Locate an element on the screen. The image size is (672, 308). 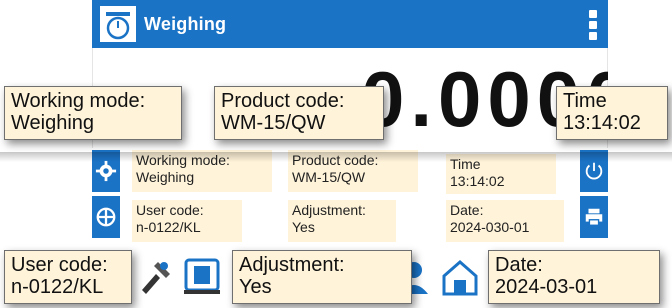
time-callout-value: 13:14:02 is located at coordinates (602, 123).